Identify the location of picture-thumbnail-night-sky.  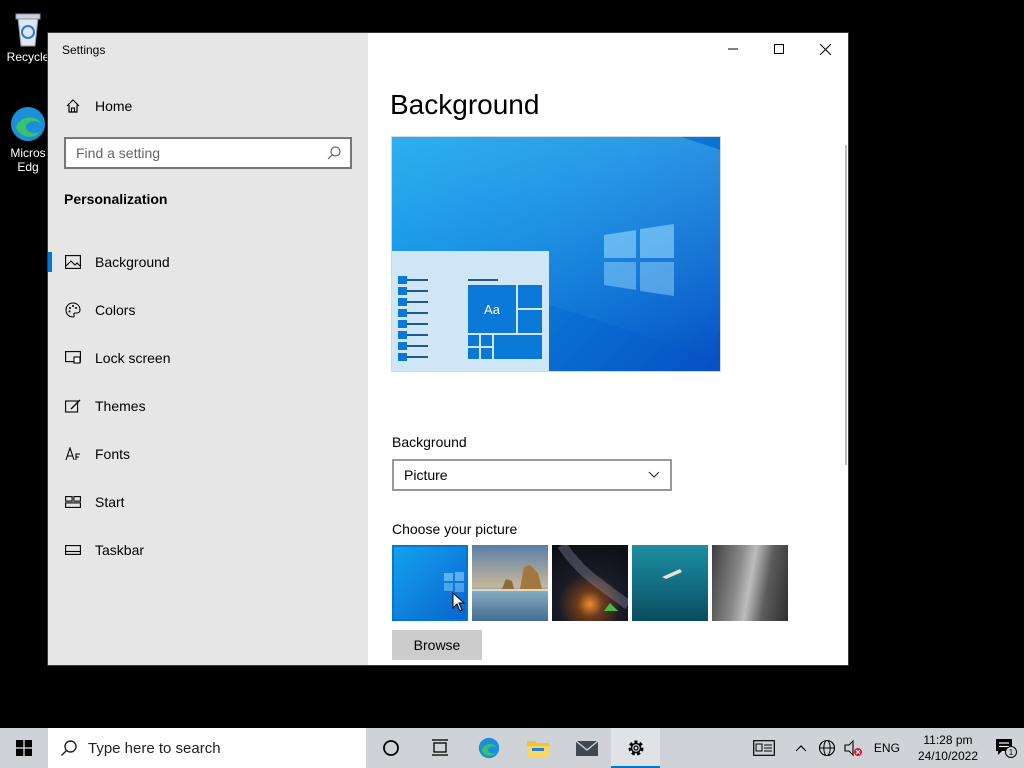
(590, 583).